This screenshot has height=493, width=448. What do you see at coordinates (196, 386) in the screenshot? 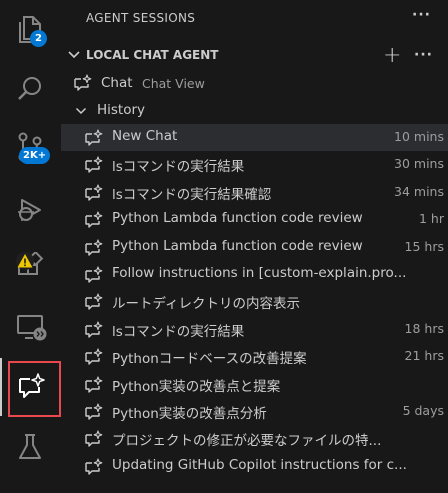
I see `session-title: Python実装の改善点と提案` at bounding box center [196, 386].